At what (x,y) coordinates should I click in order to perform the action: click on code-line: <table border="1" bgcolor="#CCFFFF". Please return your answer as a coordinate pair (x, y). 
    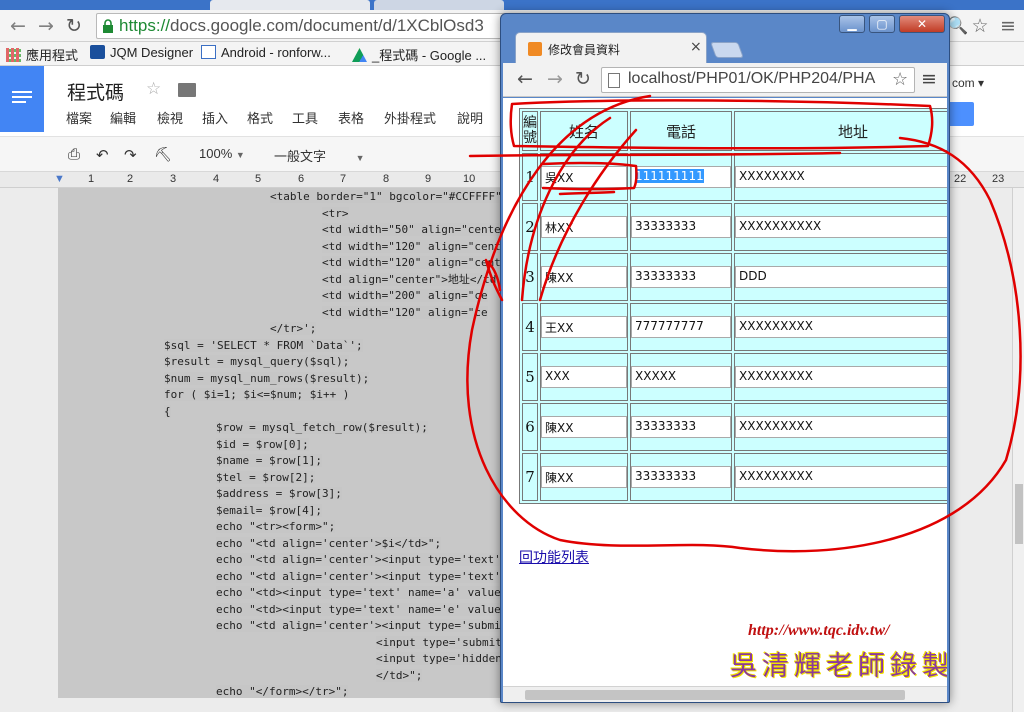
    Looking at the image, I should click on (386, 197).